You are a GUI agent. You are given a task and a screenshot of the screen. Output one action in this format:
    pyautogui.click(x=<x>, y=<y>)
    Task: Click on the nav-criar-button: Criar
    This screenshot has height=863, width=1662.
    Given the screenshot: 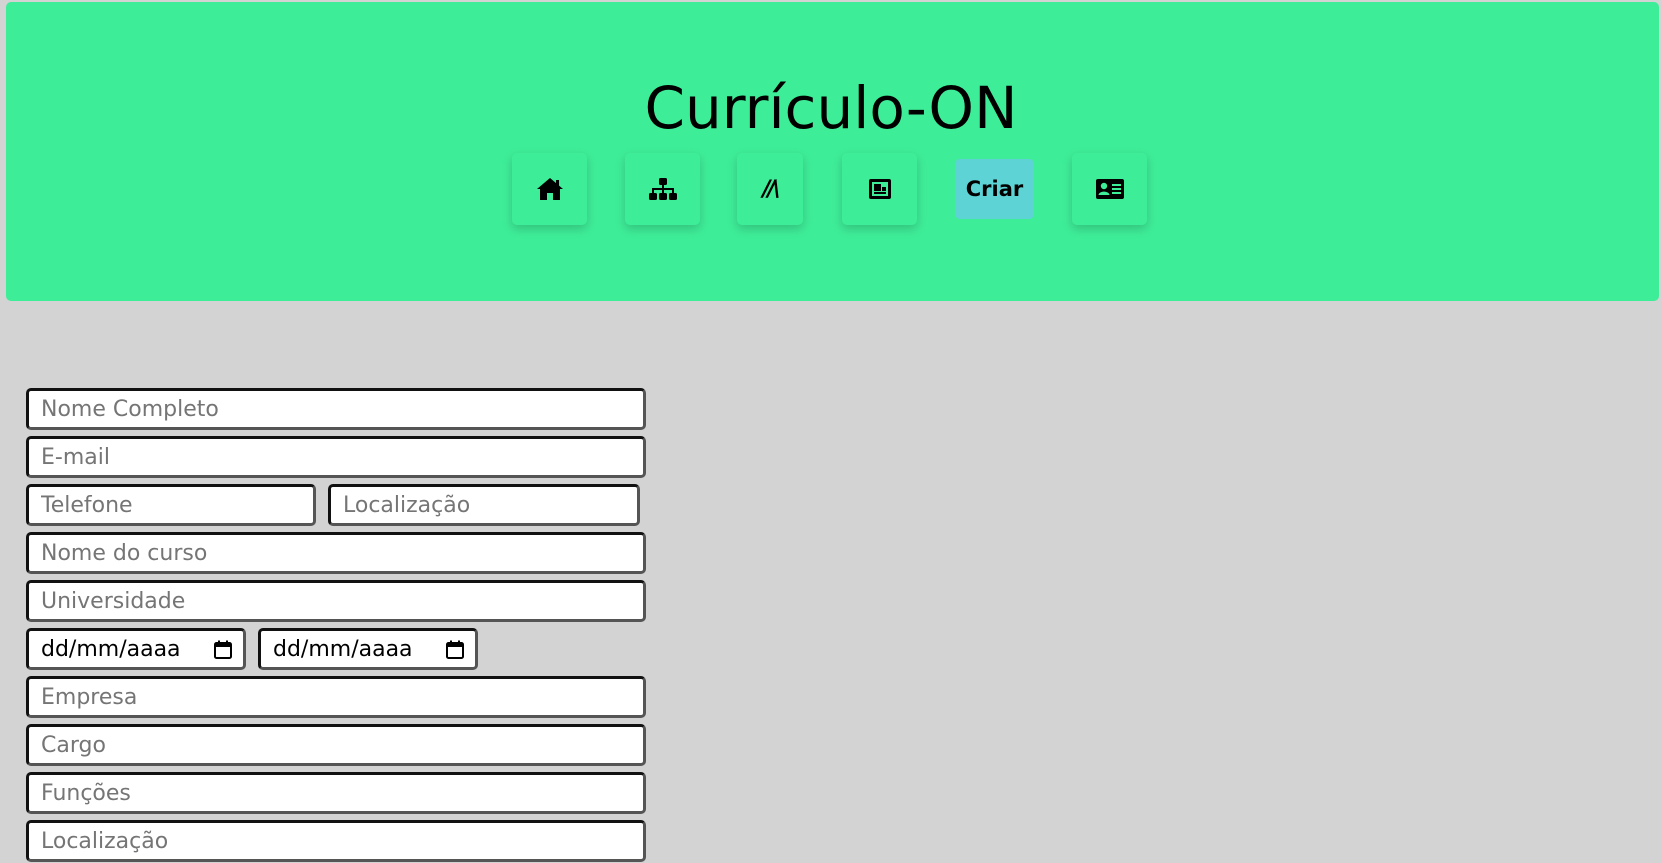 What is the action you would take?
    pyautogui.click(x=994, y=189)
    